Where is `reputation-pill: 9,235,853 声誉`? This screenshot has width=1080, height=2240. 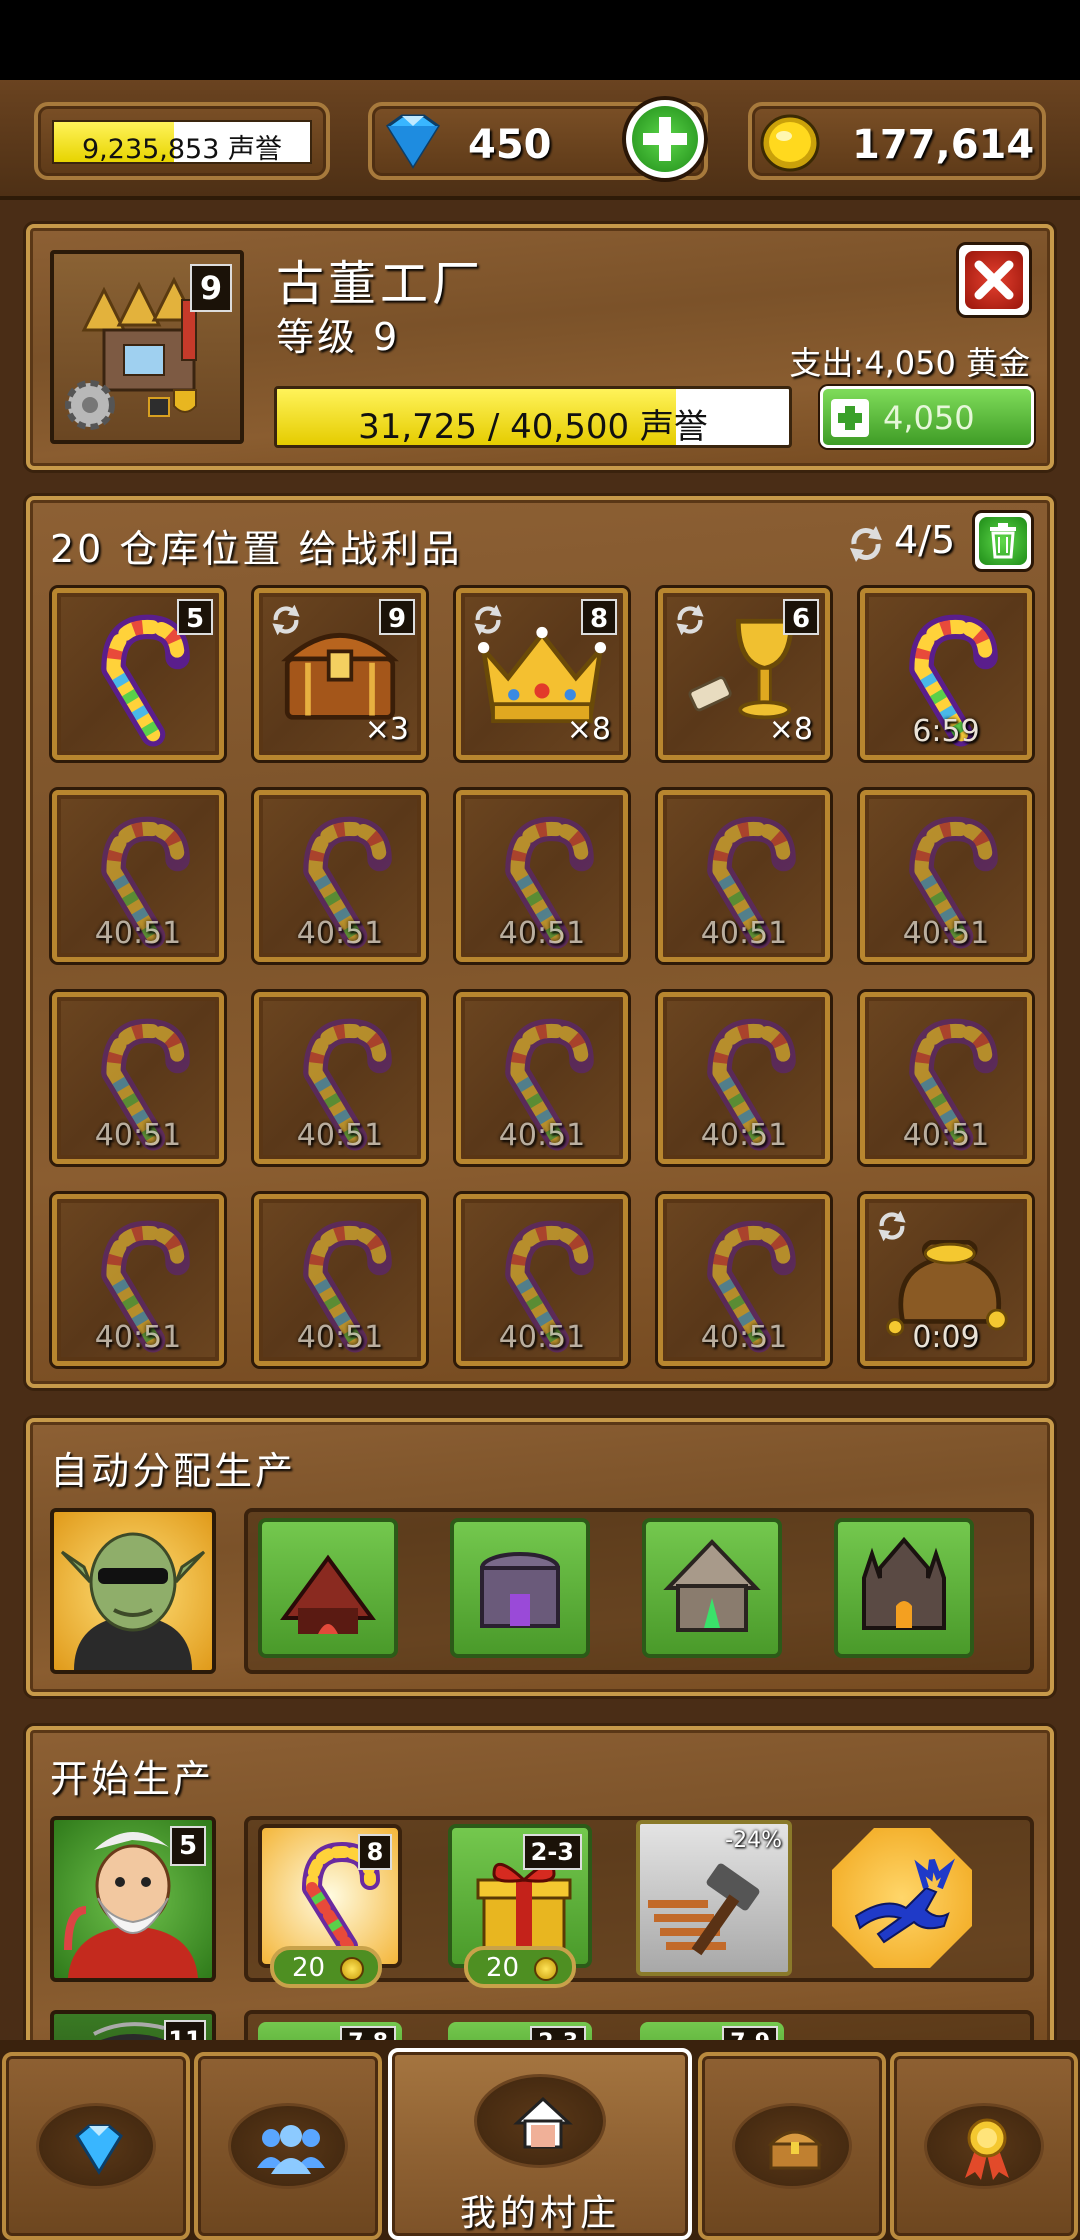
reputation-pill: 9,235,853 声誉 is located at coordinates (182, 141).